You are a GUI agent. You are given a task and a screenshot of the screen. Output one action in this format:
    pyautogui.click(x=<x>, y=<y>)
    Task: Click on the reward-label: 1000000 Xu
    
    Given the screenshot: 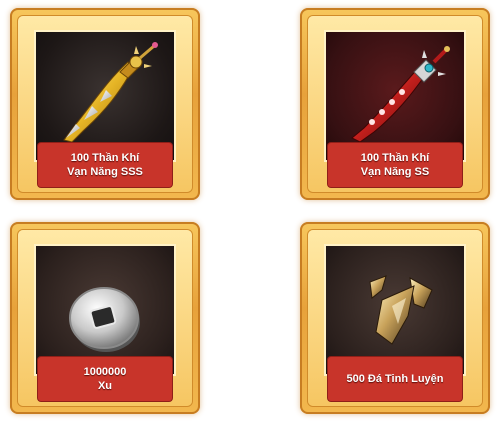 What is the action you would take?
    pyautogui.click(x=105, y=379)
    